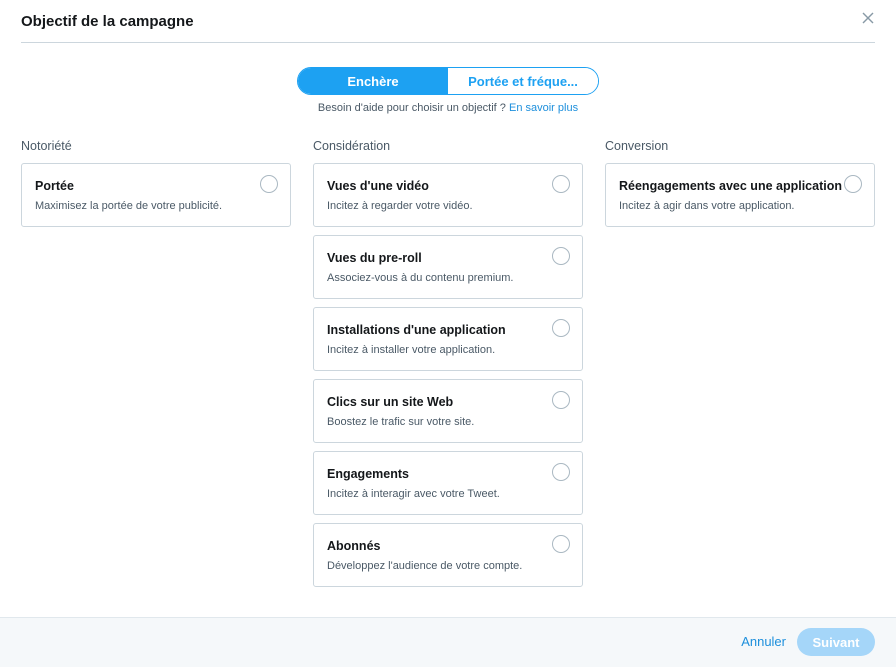  Describe the element at coordinates (425, 566) in the screenshot. I see `objective-description: Développez l'audience de votre compte.` at that location.